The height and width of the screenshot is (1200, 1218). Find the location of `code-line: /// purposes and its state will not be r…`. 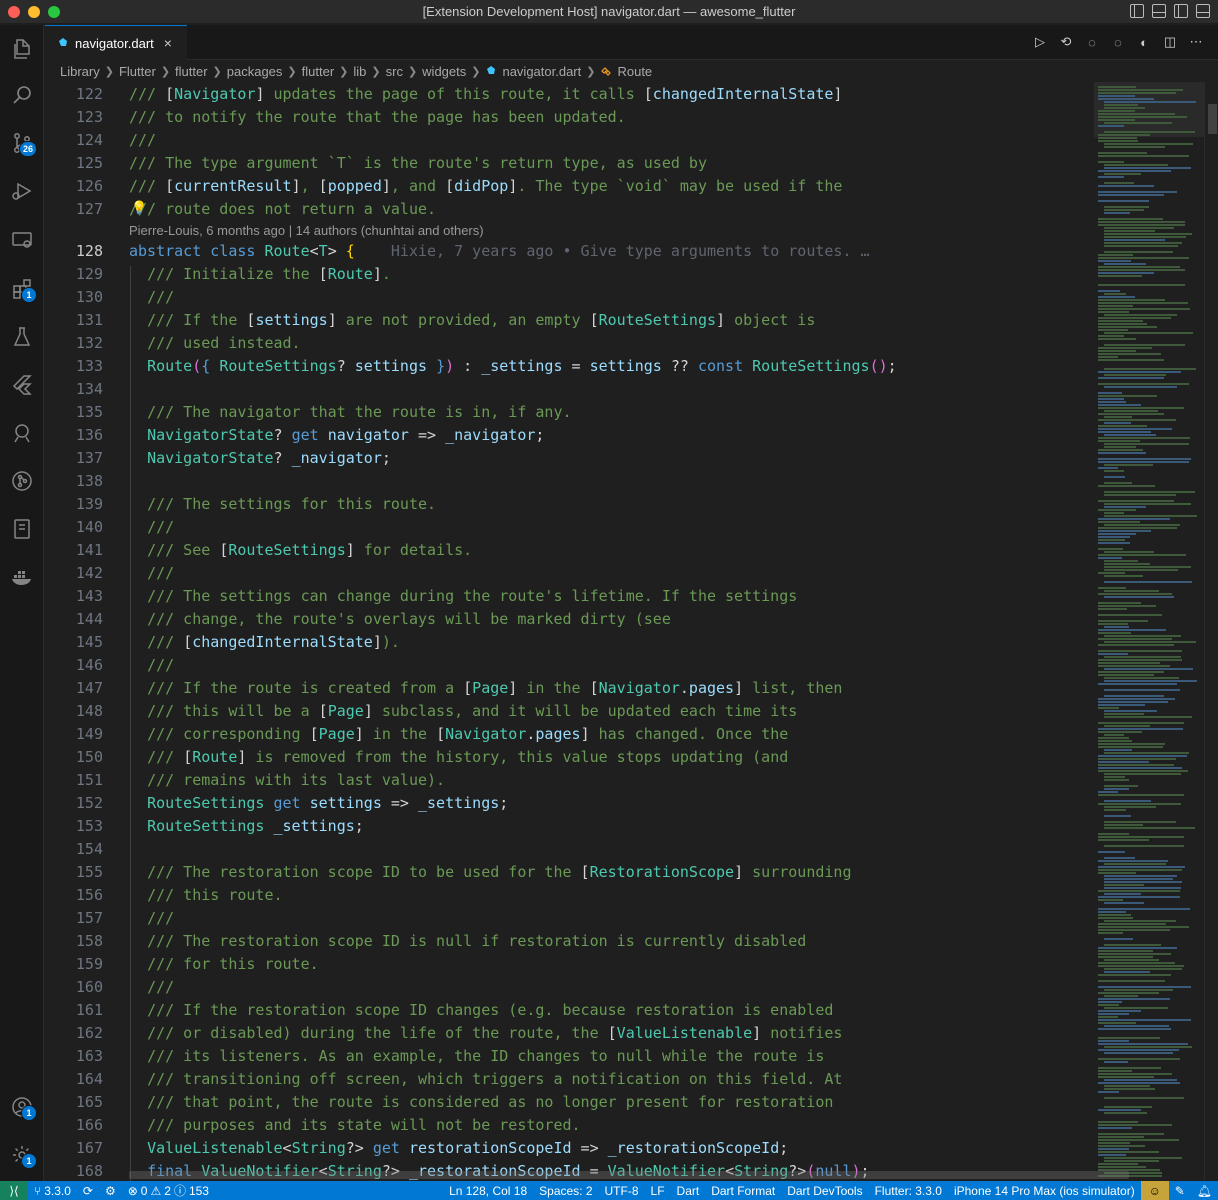

code-line: /// purposes and its state will not be r… is located at coordinates (354, 1125).